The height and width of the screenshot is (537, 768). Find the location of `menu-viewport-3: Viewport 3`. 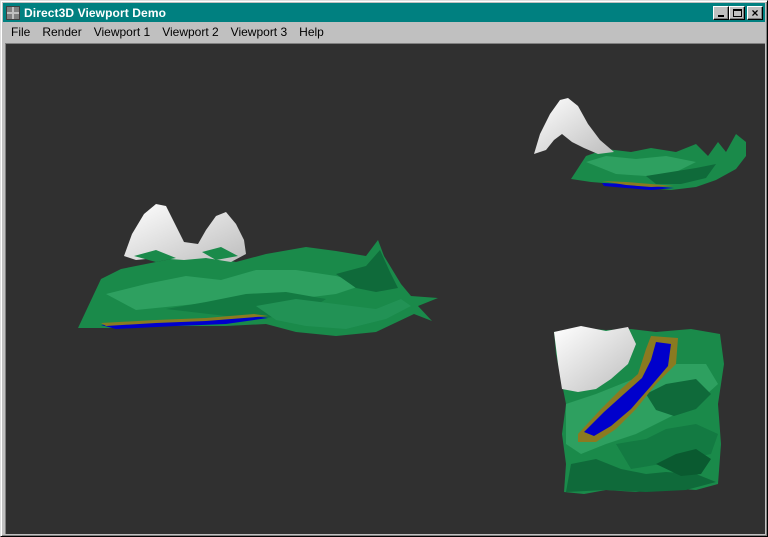

menu-viewport-3: Viewport 3 is located at coordinates (259, 32).